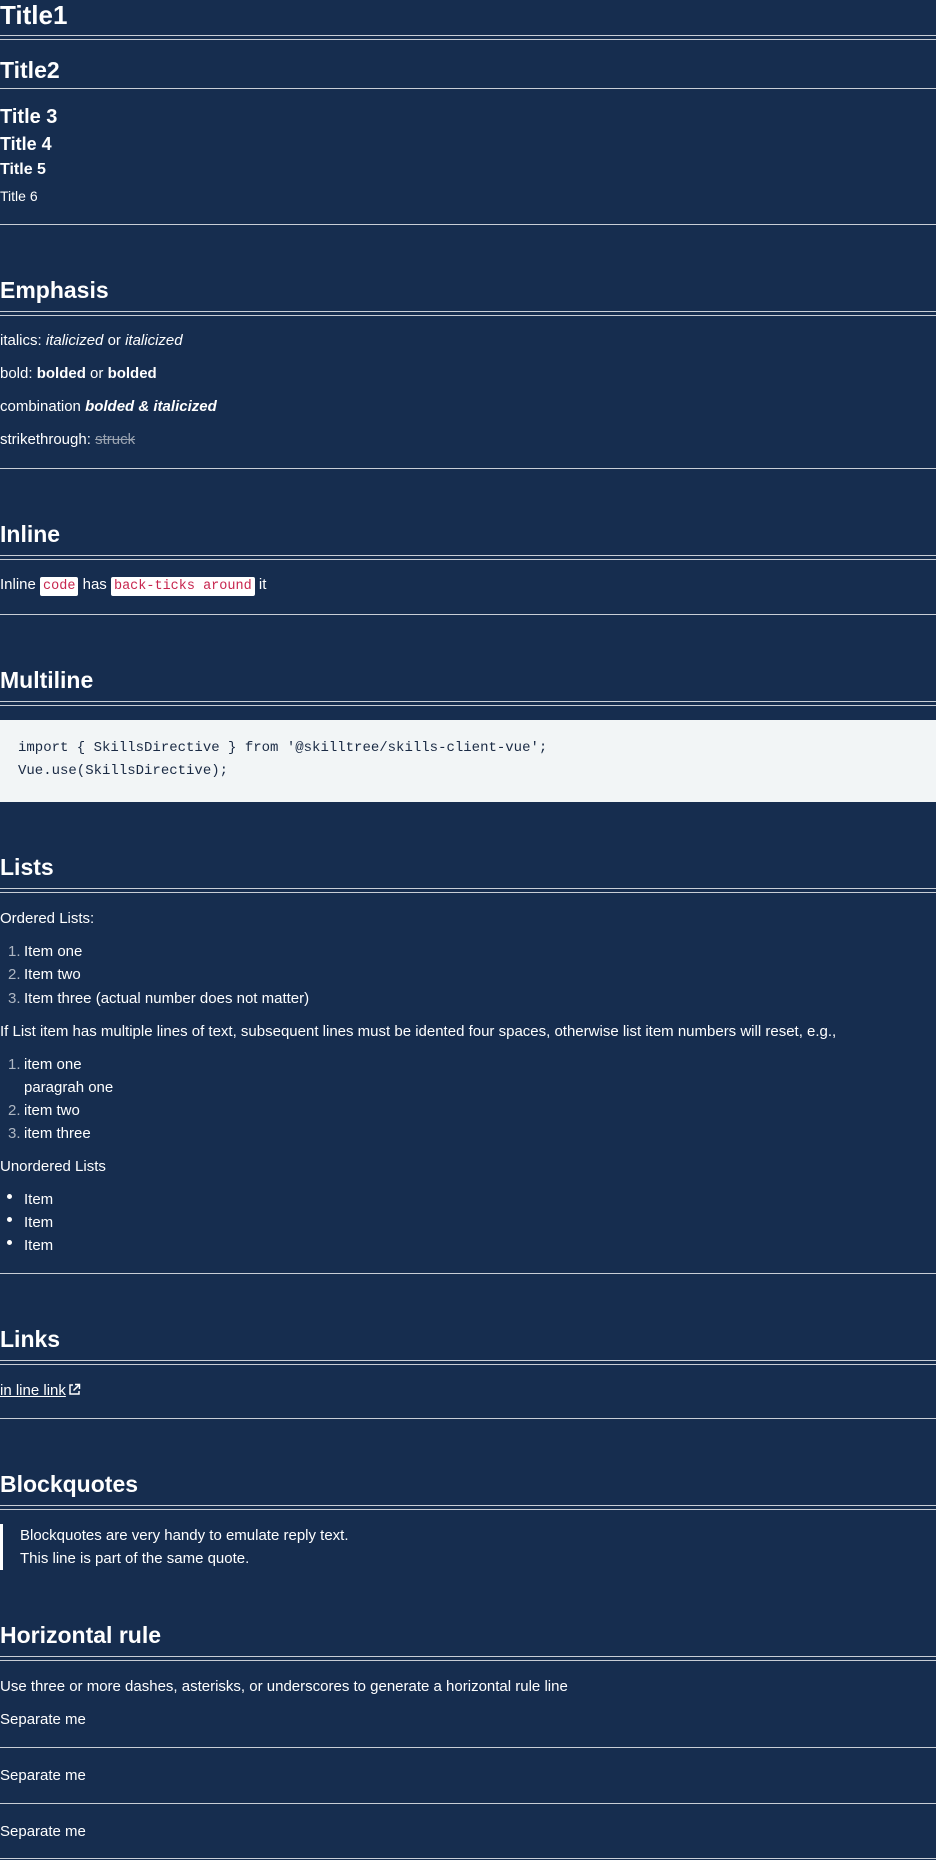 The image size is (936, 1860). I want to click on links-heading: Links, so click(30, 1339).